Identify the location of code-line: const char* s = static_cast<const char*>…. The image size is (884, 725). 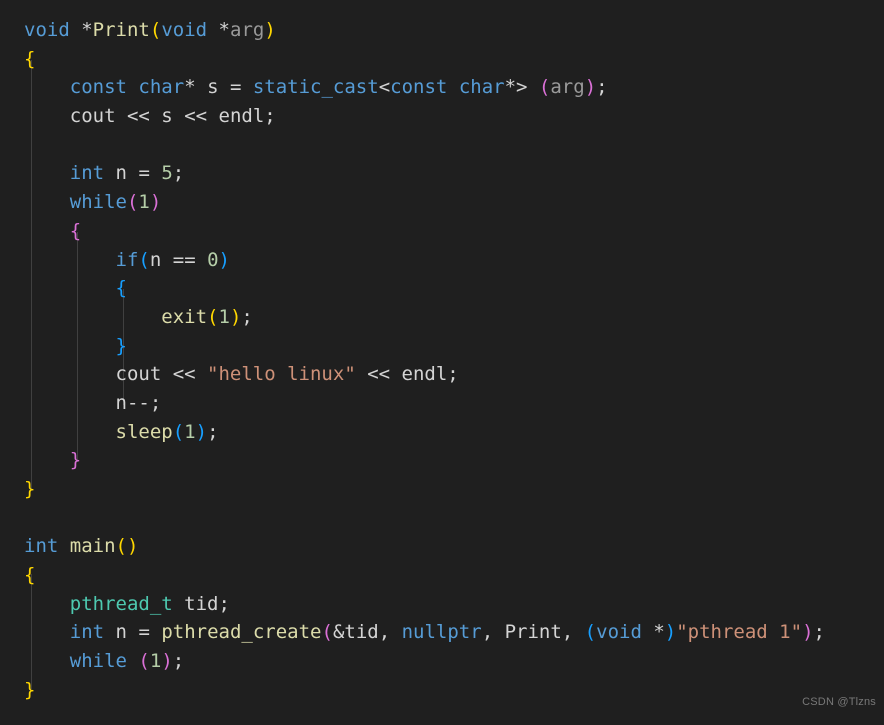
(442, 87).